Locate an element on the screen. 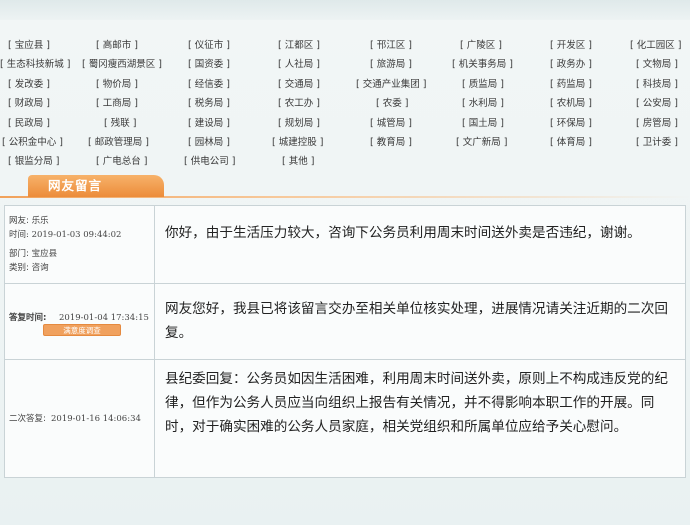  department-link: [ 建设局 ] is located at coordinates (209, 123).